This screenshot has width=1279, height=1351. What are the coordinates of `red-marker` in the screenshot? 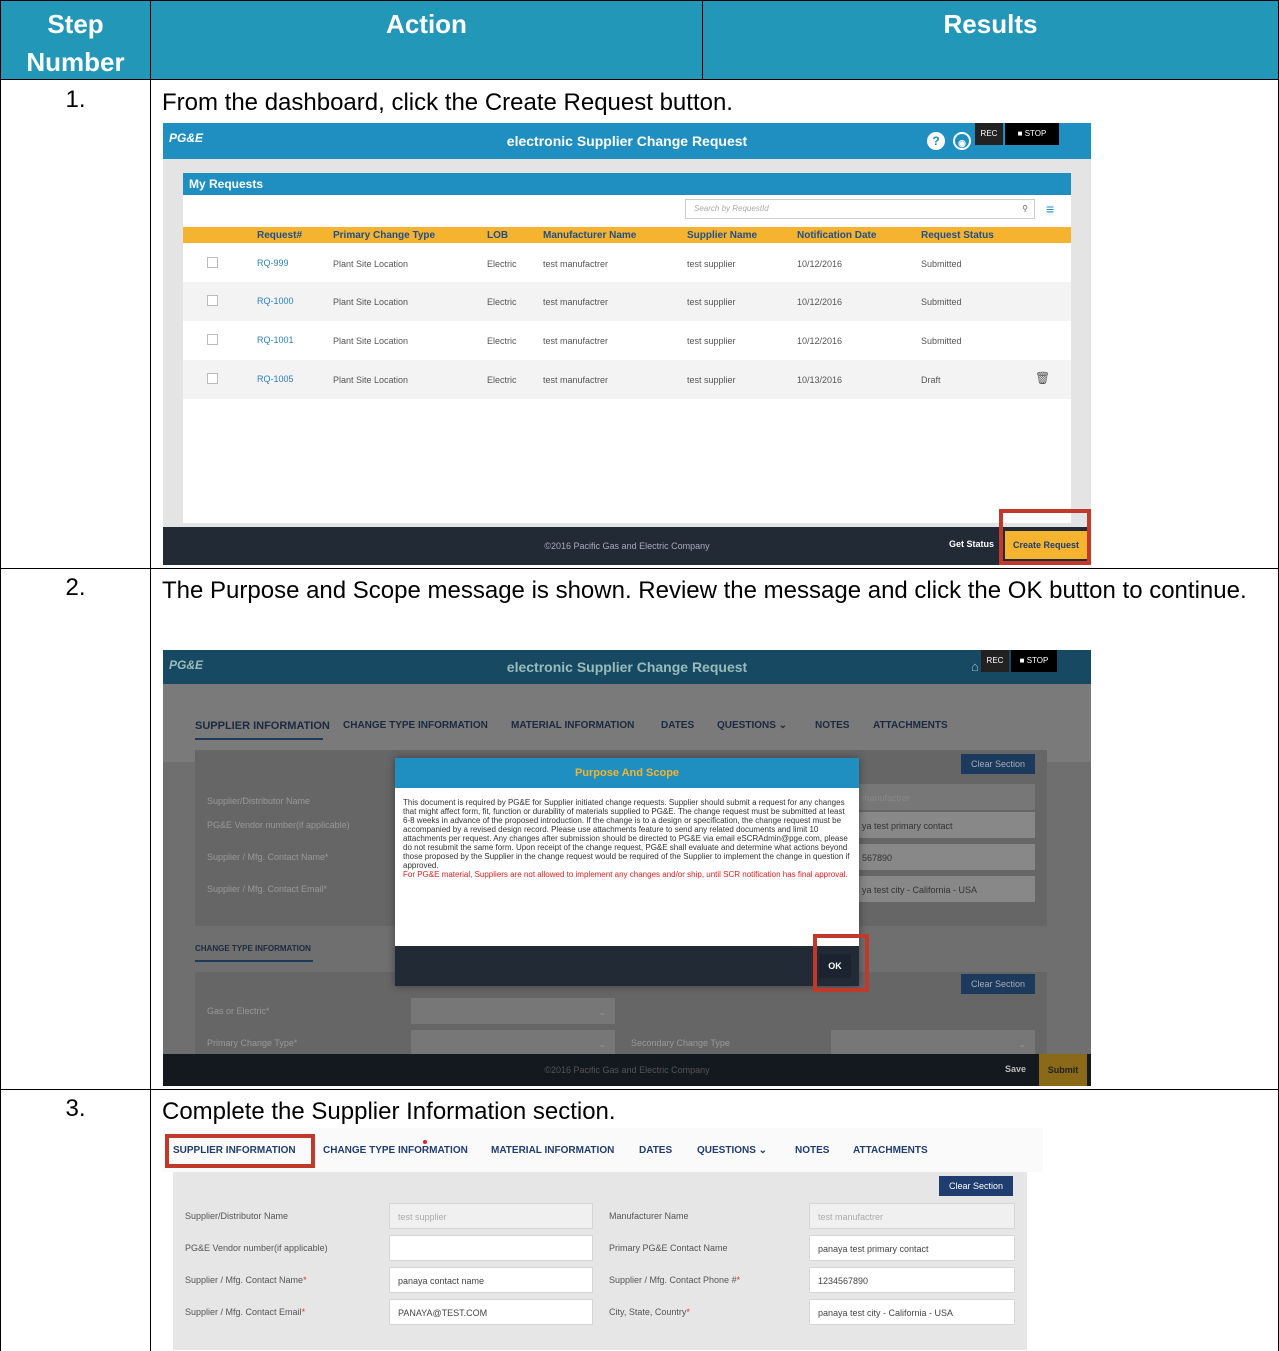 It's located at (425, 1142).